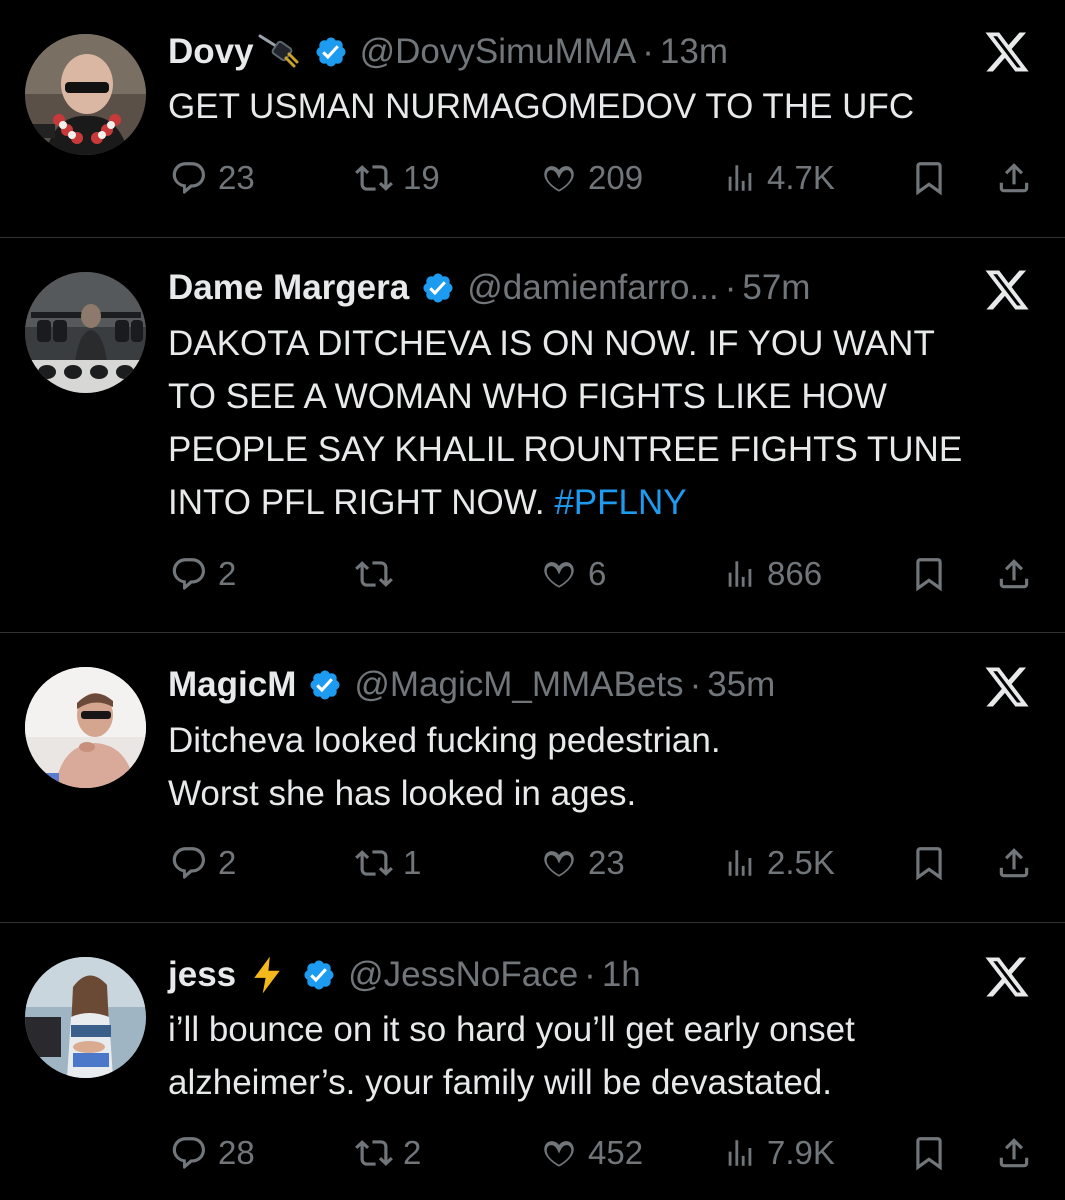  Describe the element at coordinates (779, 863) in the screenshot. I see `views-button: 2.5K` at that location.